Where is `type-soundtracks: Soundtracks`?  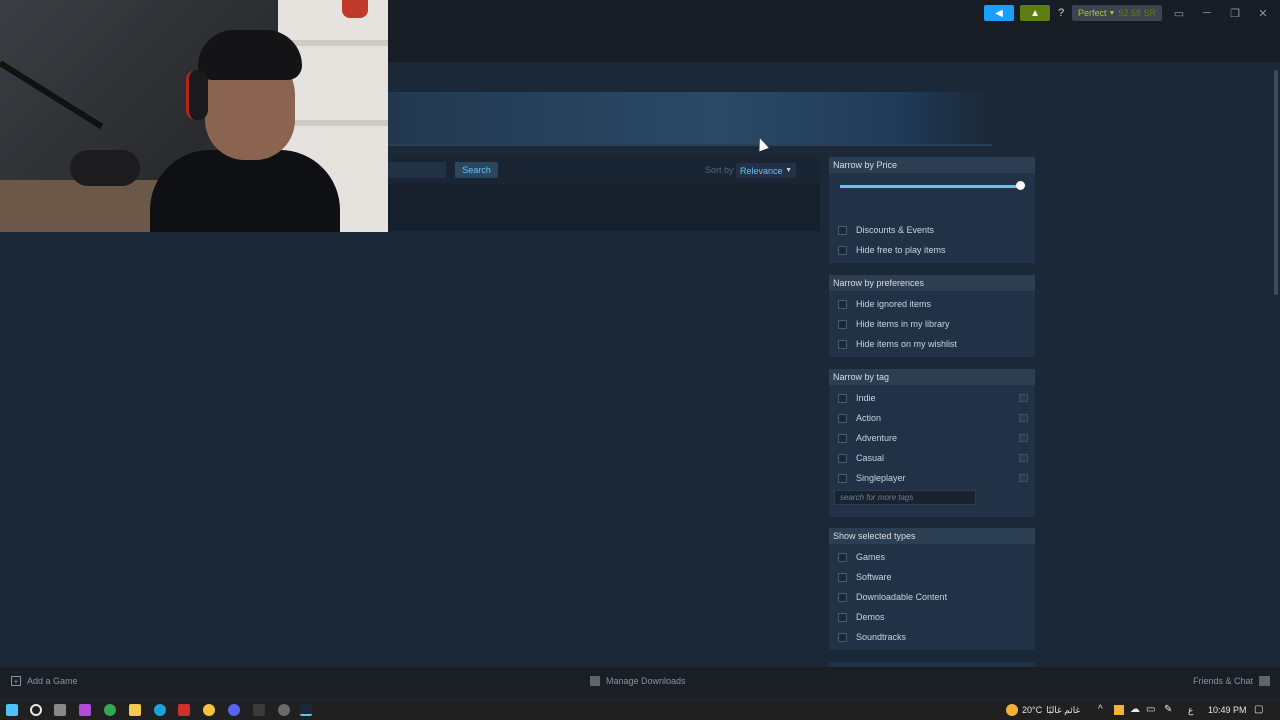 type-soundtracks: Soundtracks is located at coordinates (932, 637).